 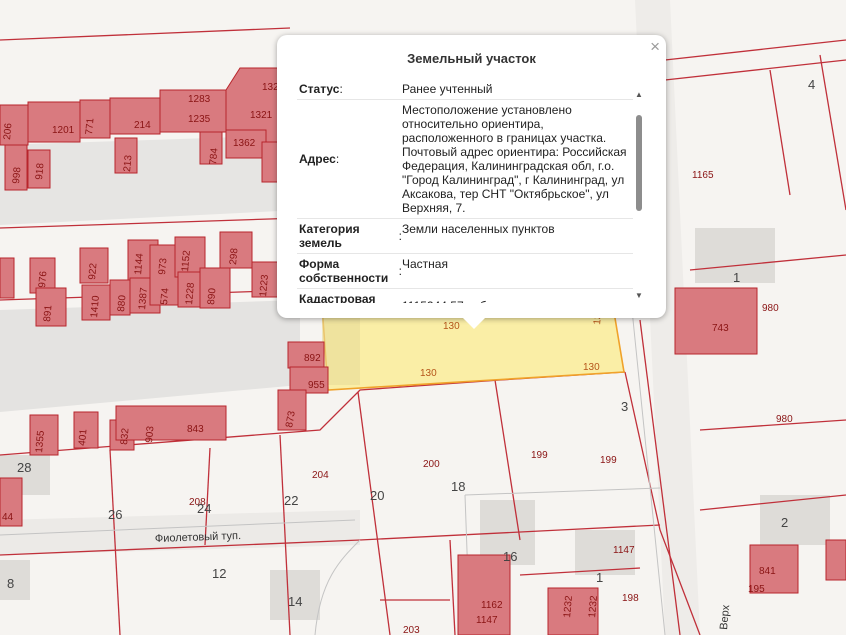 What do you see at coordinates (143, 299) in the screenshot?
I see `label: 1387` at bounding box center [143, 299].